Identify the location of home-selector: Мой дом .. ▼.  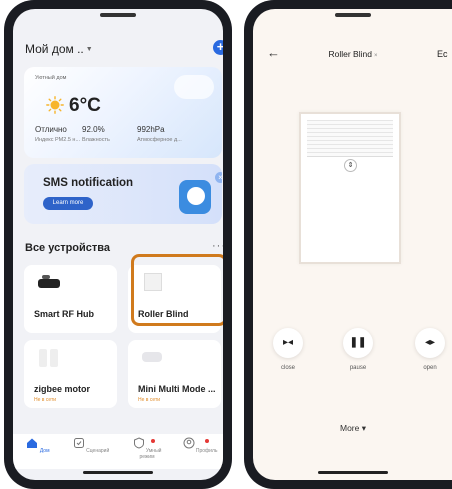
(59, 49).